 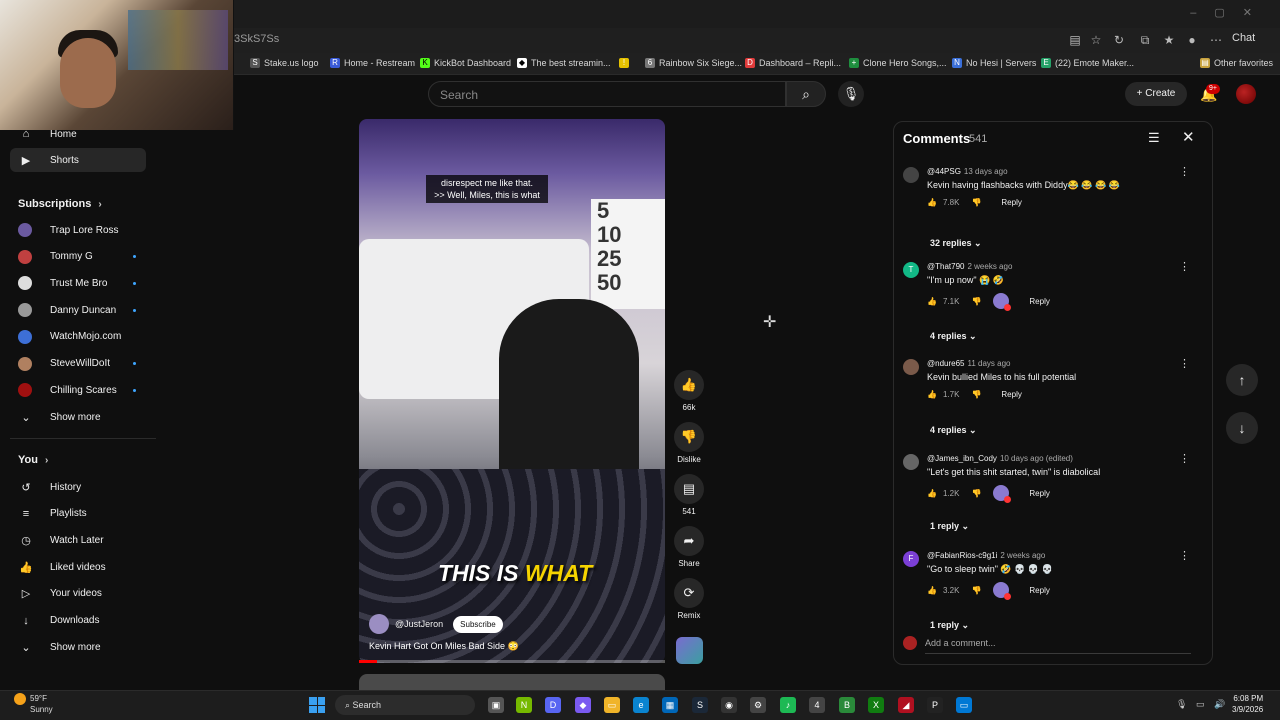 What do you see at coordinates (689, 443) in the screenshot?
I see `dislike-button: 👎 Dislike` at bounding box center [689, 443].